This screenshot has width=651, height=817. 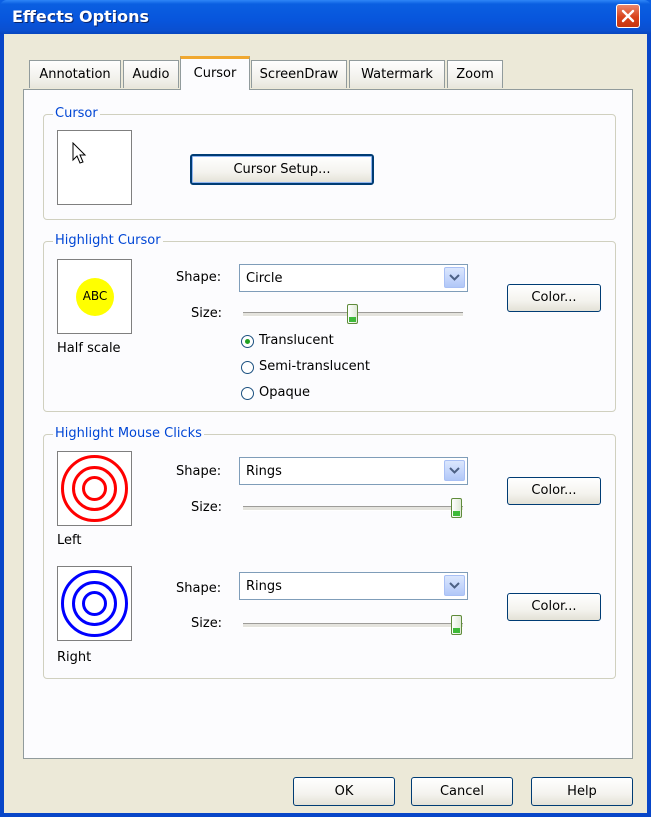 I want to click on highlight-cursor-preview: ABC, so click(x=94, y=296).